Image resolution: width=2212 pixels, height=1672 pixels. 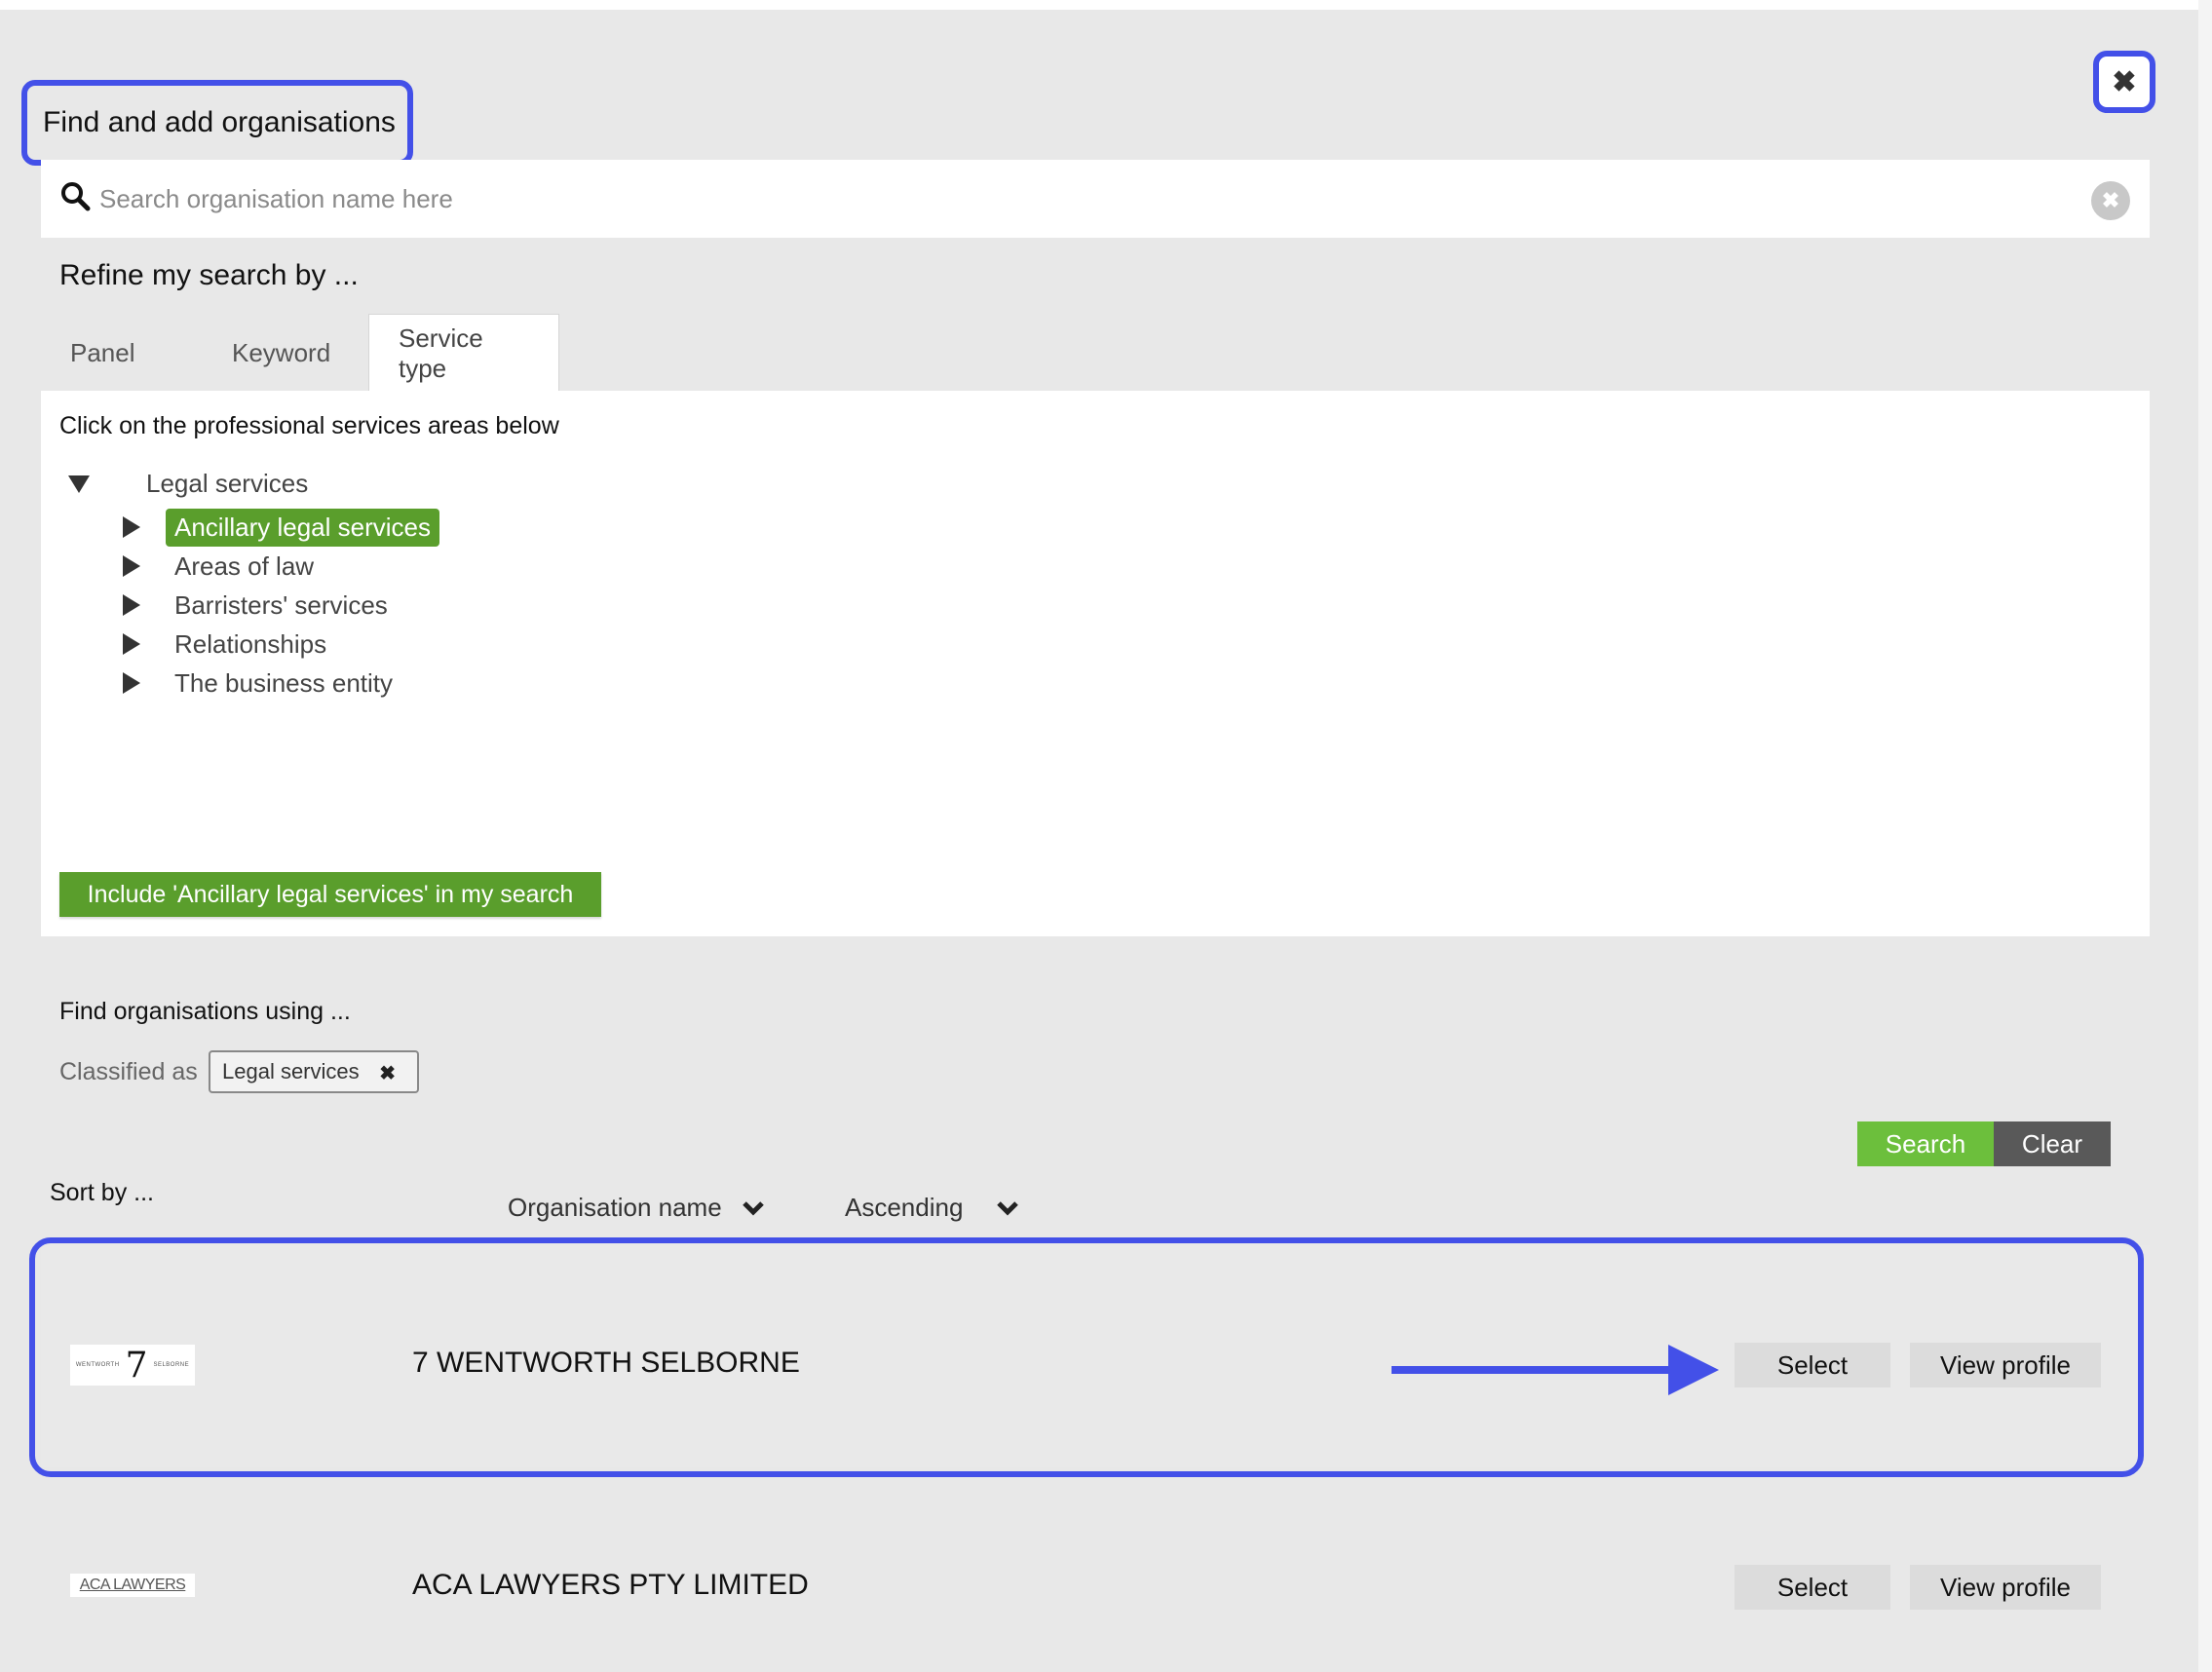 I want to click on close-icon: ✖, so click(x=2124, y=82).